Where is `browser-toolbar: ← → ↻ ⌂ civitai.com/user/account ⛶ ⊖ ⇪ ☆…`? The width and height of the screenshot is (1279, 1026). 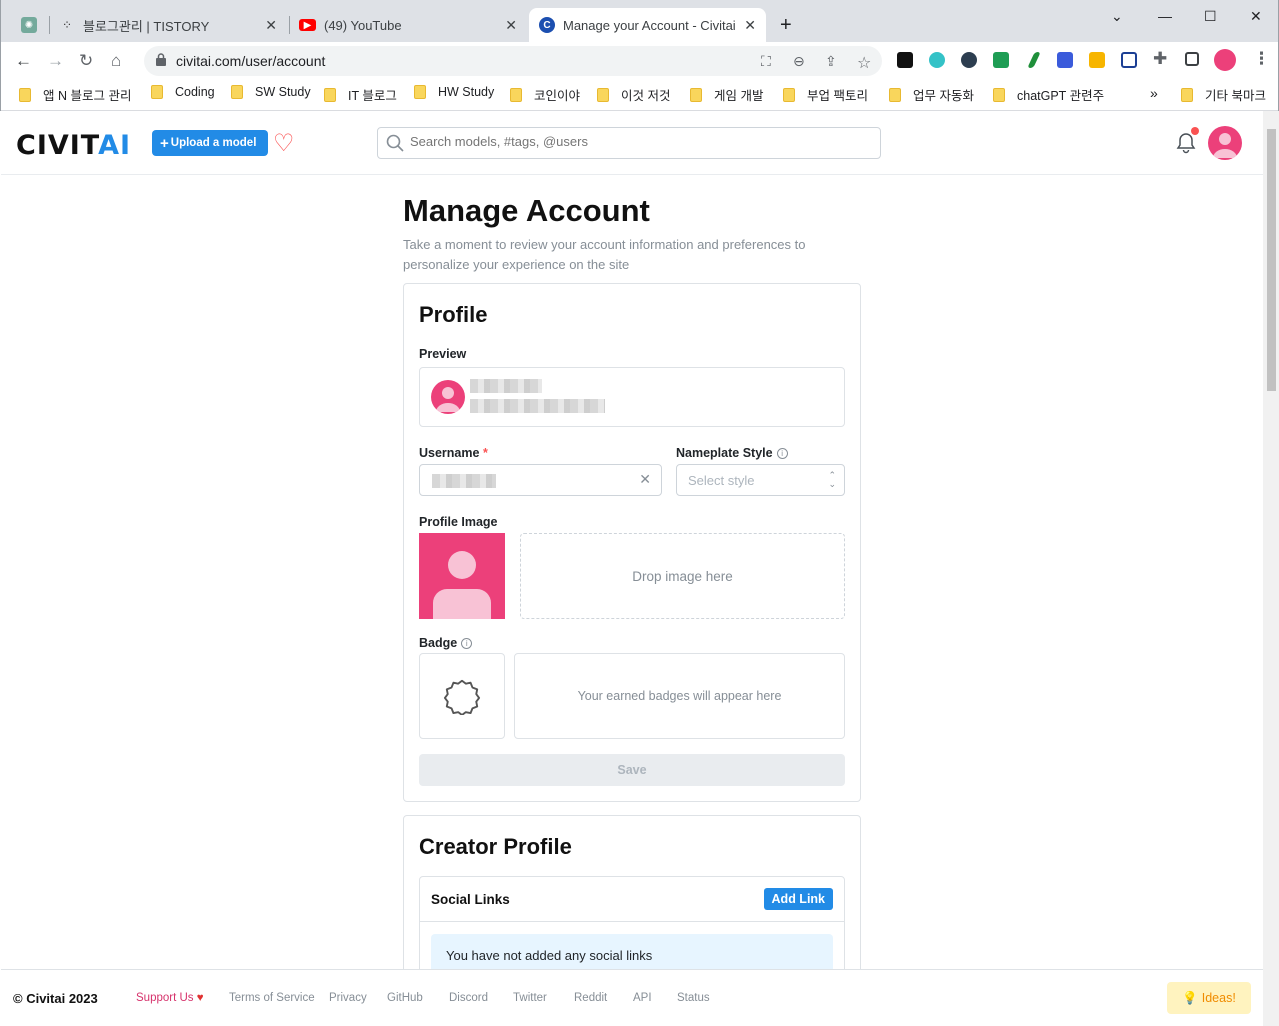
browser-toolbar: ← → ↻ ⌂ civitai.com/user/account ⛶ ⊖ ⇪ ☆… is located at coordinates (639, 60).